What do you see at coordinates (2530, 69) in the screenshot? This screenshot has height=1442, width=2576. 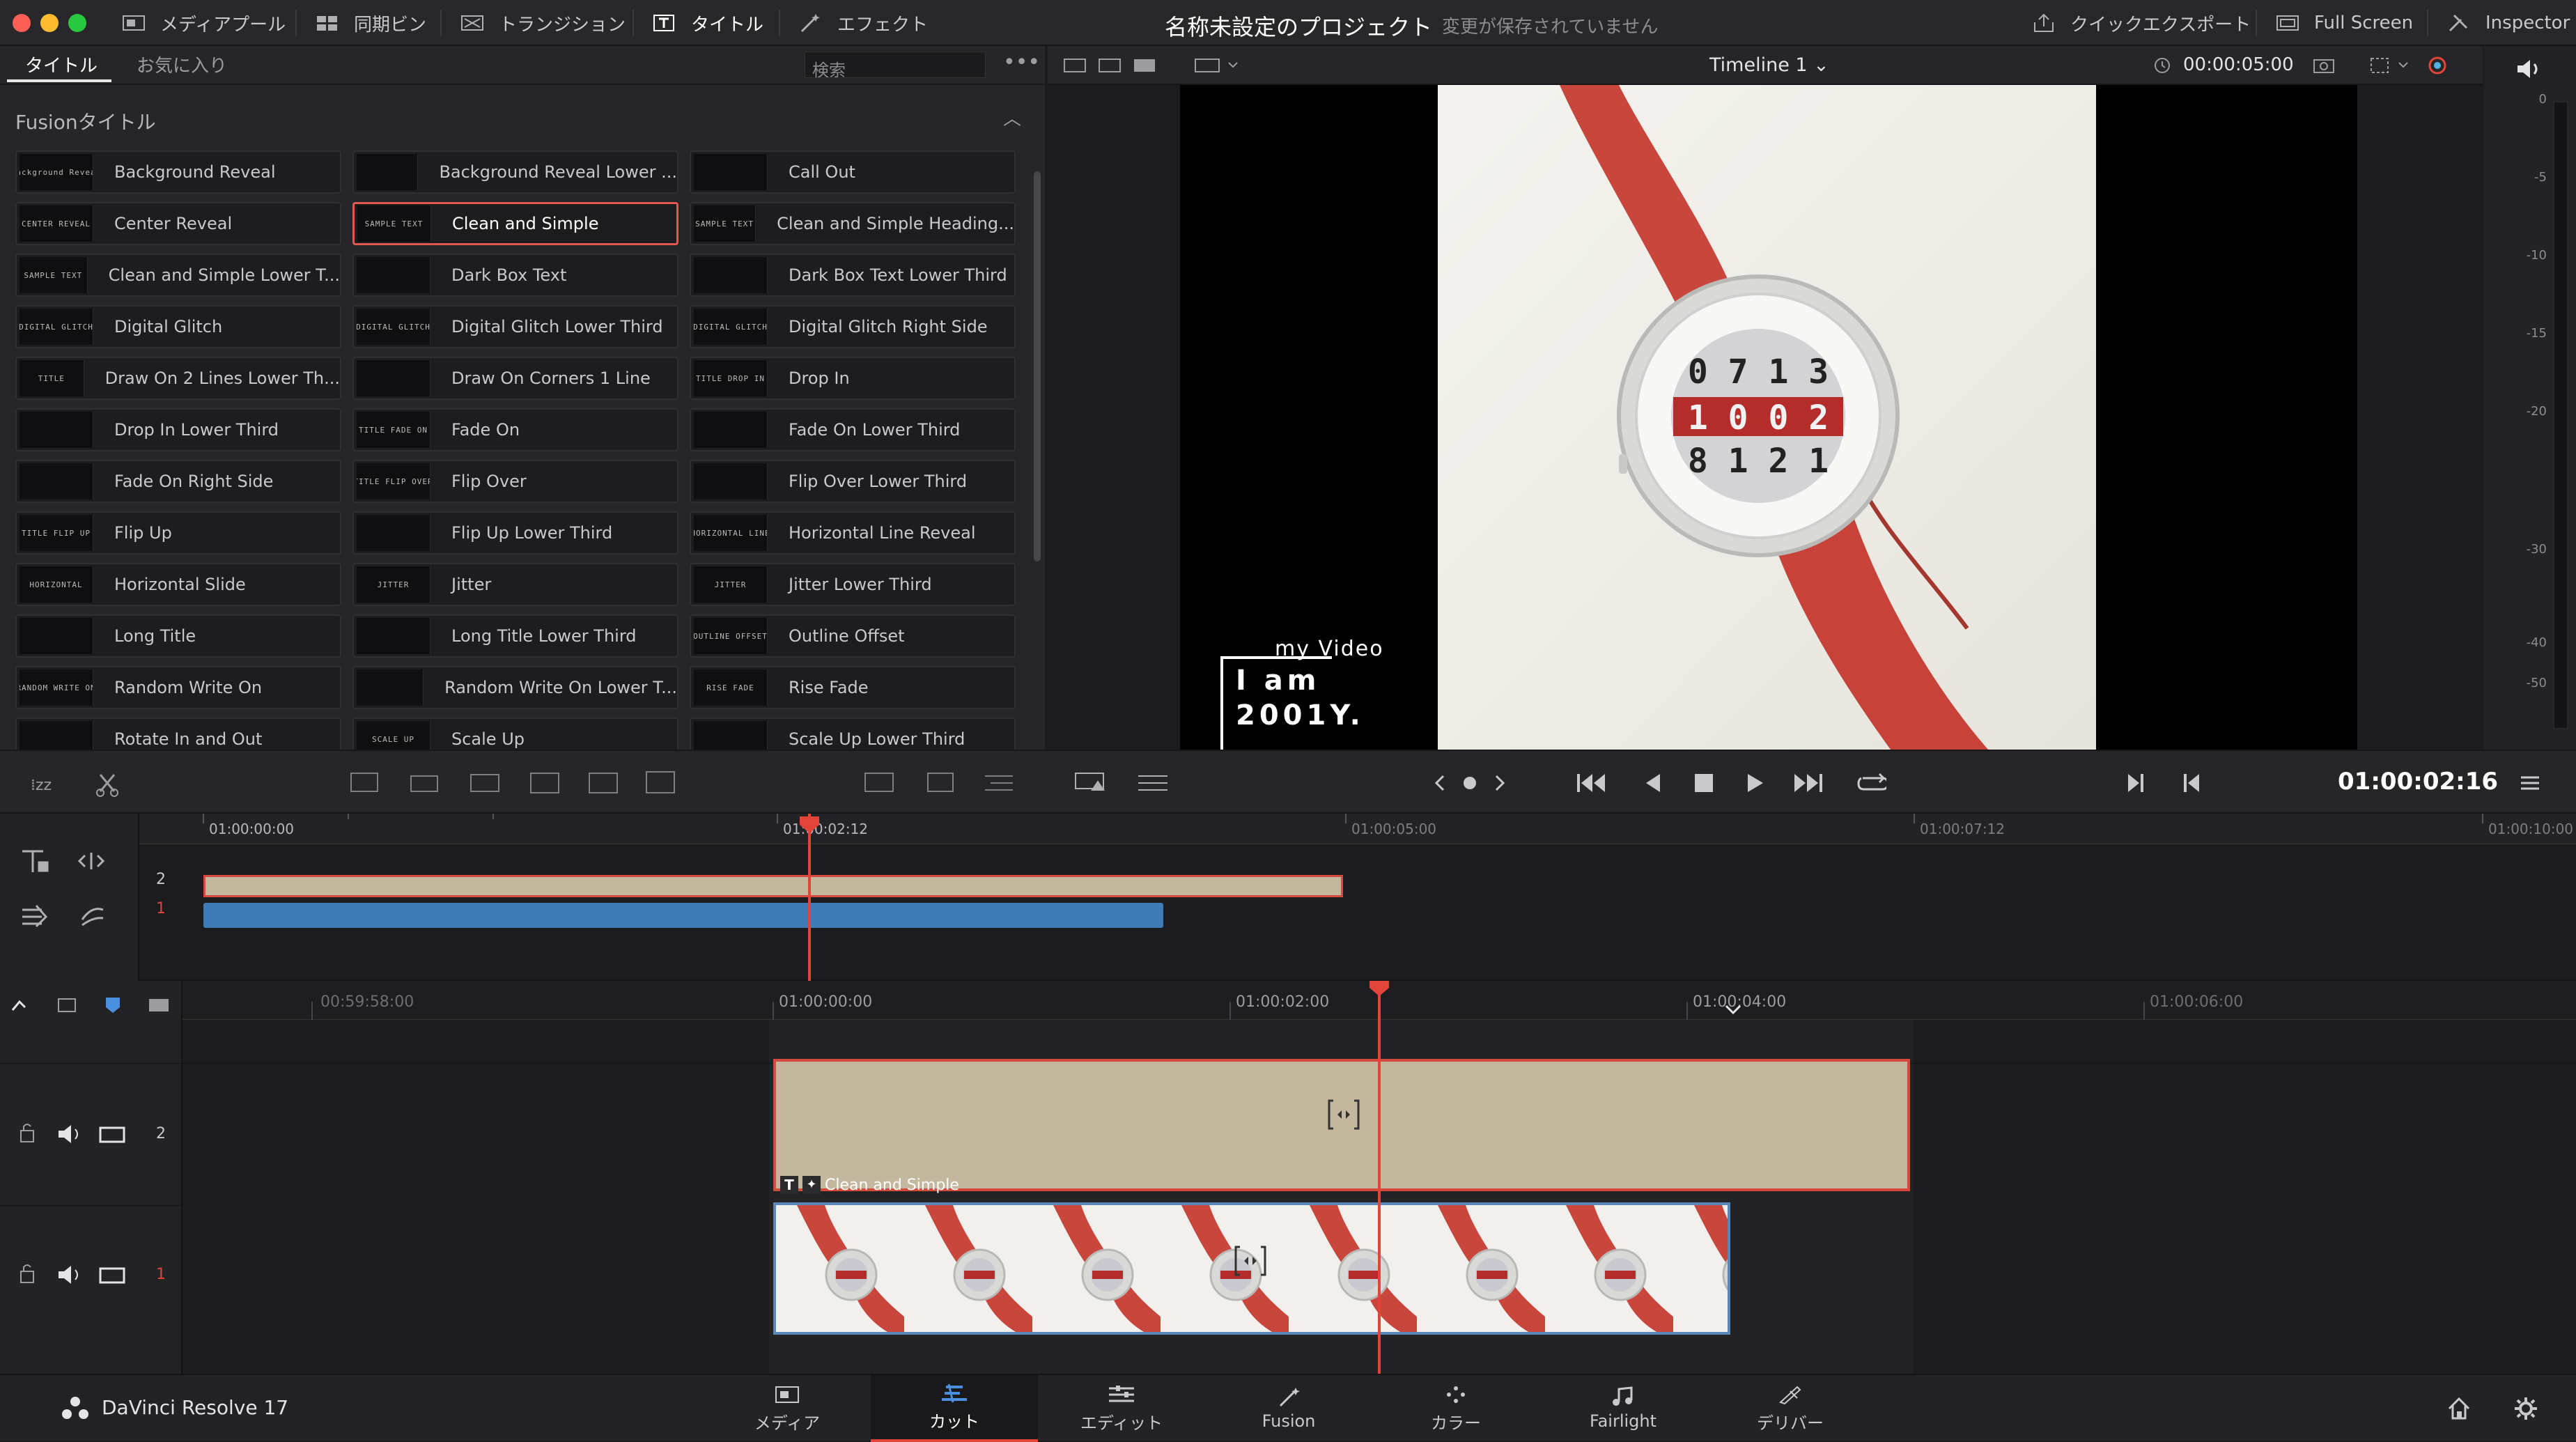 I see `speaker-icon` at bounding box center [2530, 69].